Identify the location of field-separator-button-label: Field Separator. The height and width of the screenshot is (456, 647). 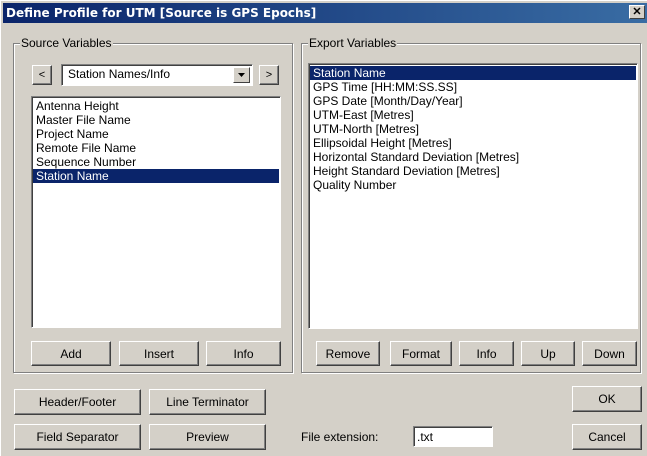
(77, 437).